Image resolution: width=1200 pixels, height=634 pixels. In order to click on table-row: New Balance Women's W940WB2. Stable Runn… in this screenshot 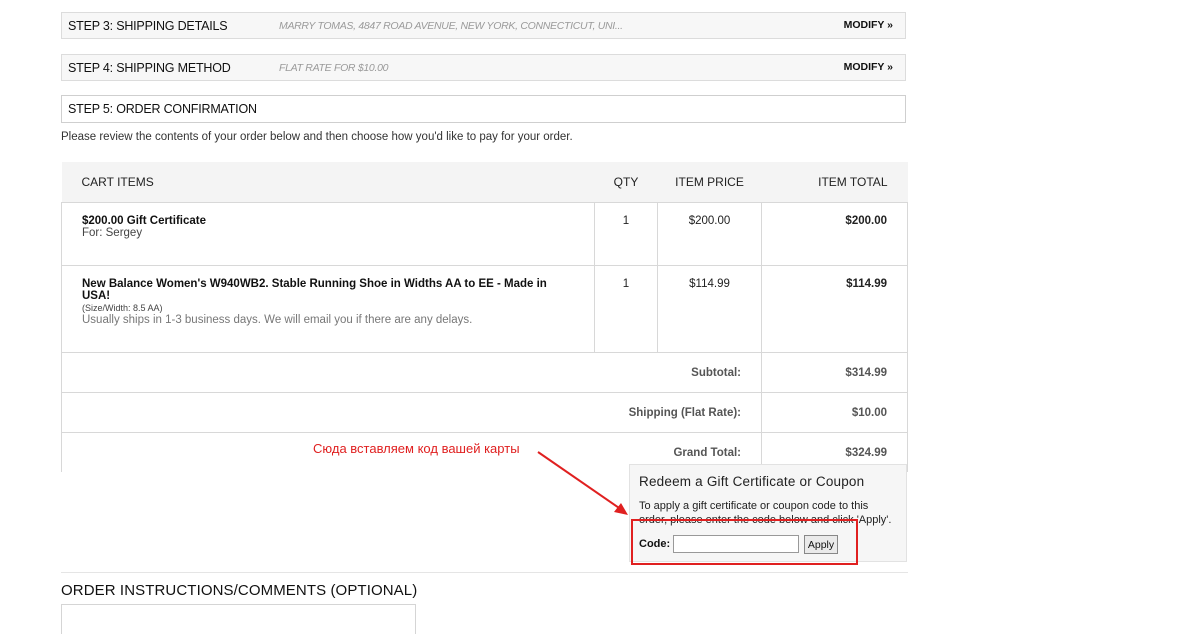, I will do `click(484, 309)`.